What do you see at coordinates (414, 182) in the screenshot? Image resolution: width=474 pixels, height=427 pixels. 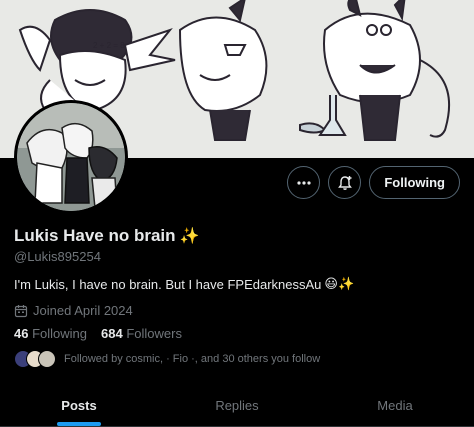 I see `following-button: Following` at bounding box center [414, 182].